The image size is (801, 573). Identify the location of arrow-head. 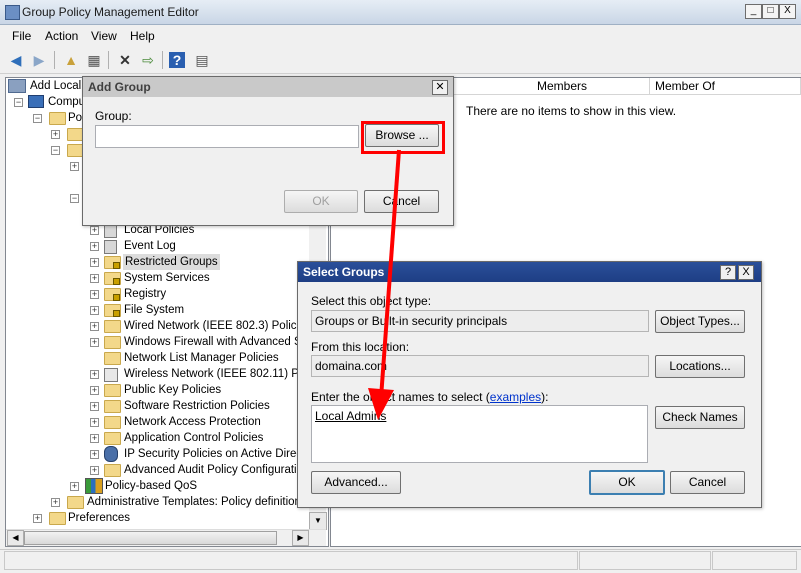
(381, 404).